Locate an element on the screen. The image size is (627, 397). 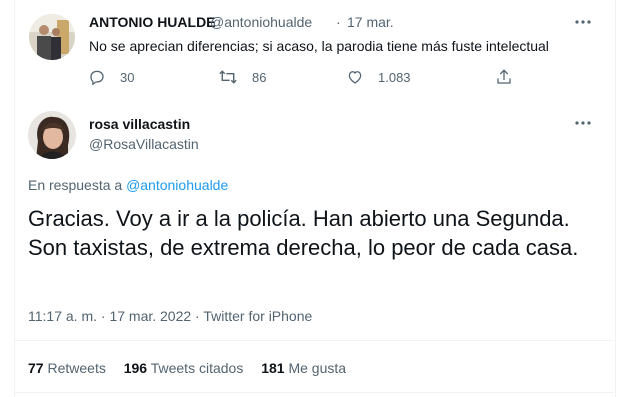
heart-icon is located at coordinates (355, 77).